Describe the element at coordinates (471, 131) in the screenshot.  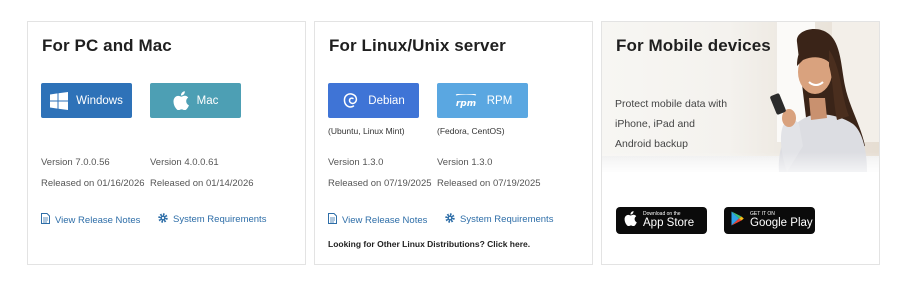
I see `rpm-distro-note: (Fedora, CentOS)` at that location.